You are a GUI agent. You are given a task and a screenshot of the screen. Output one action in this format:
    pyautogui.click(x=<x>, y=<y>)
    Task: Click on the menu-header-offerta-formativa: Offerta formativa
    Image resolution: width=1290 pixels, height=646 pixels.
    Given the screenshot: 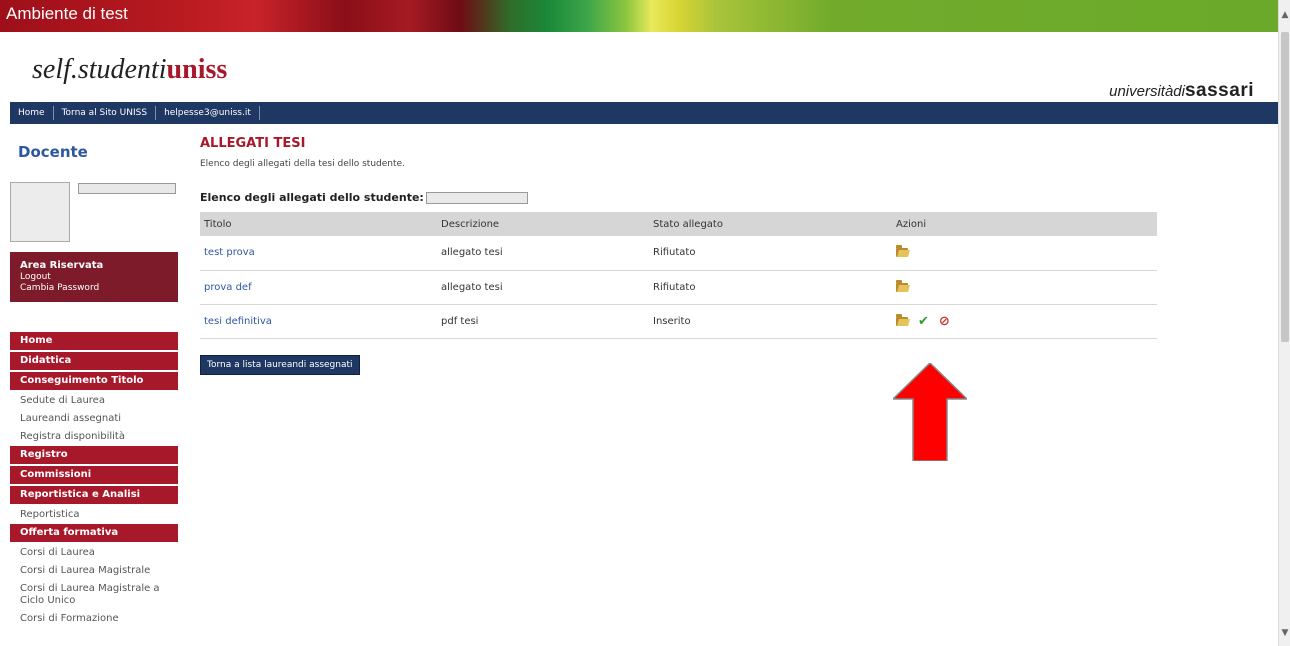 What is the action you would take?
    pyautogui.click(x=94, y=533)
    